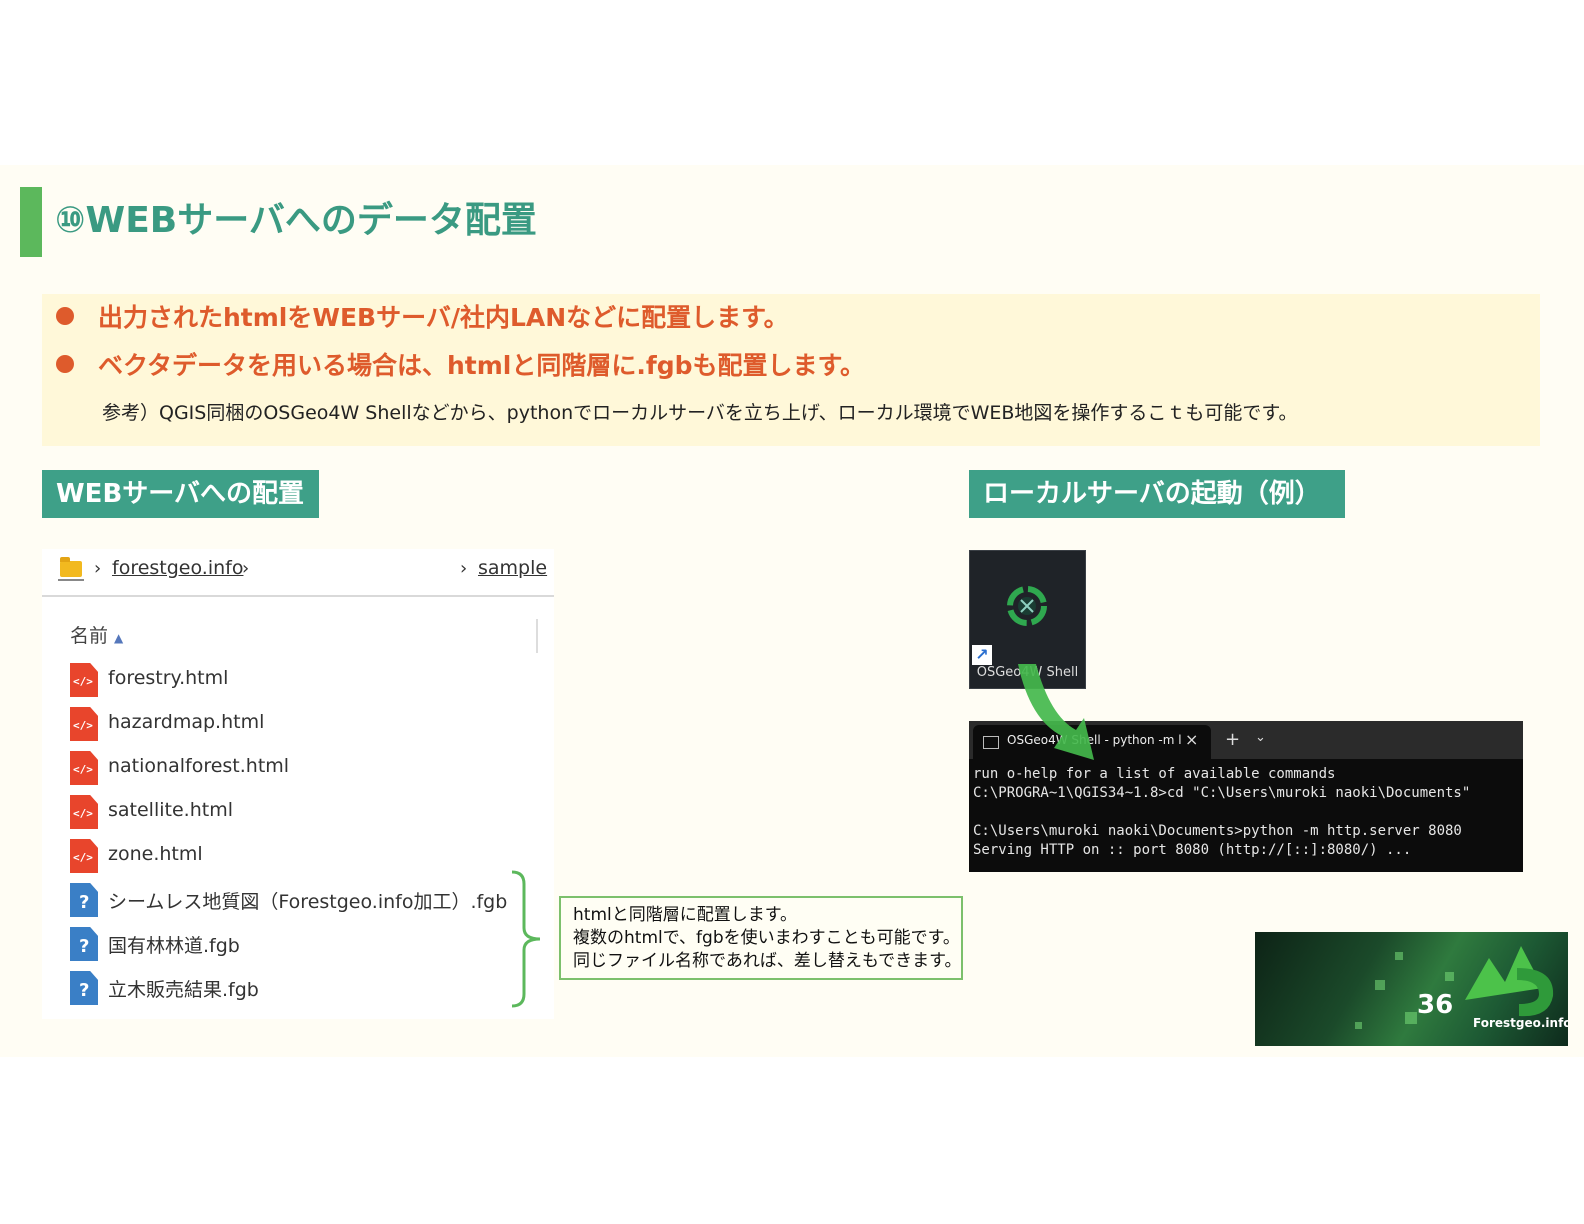  What do you see at coordinates (186, 722) in the screenshot?
I see `file-name: hazardmap.html` at bounding box center [186, 722].